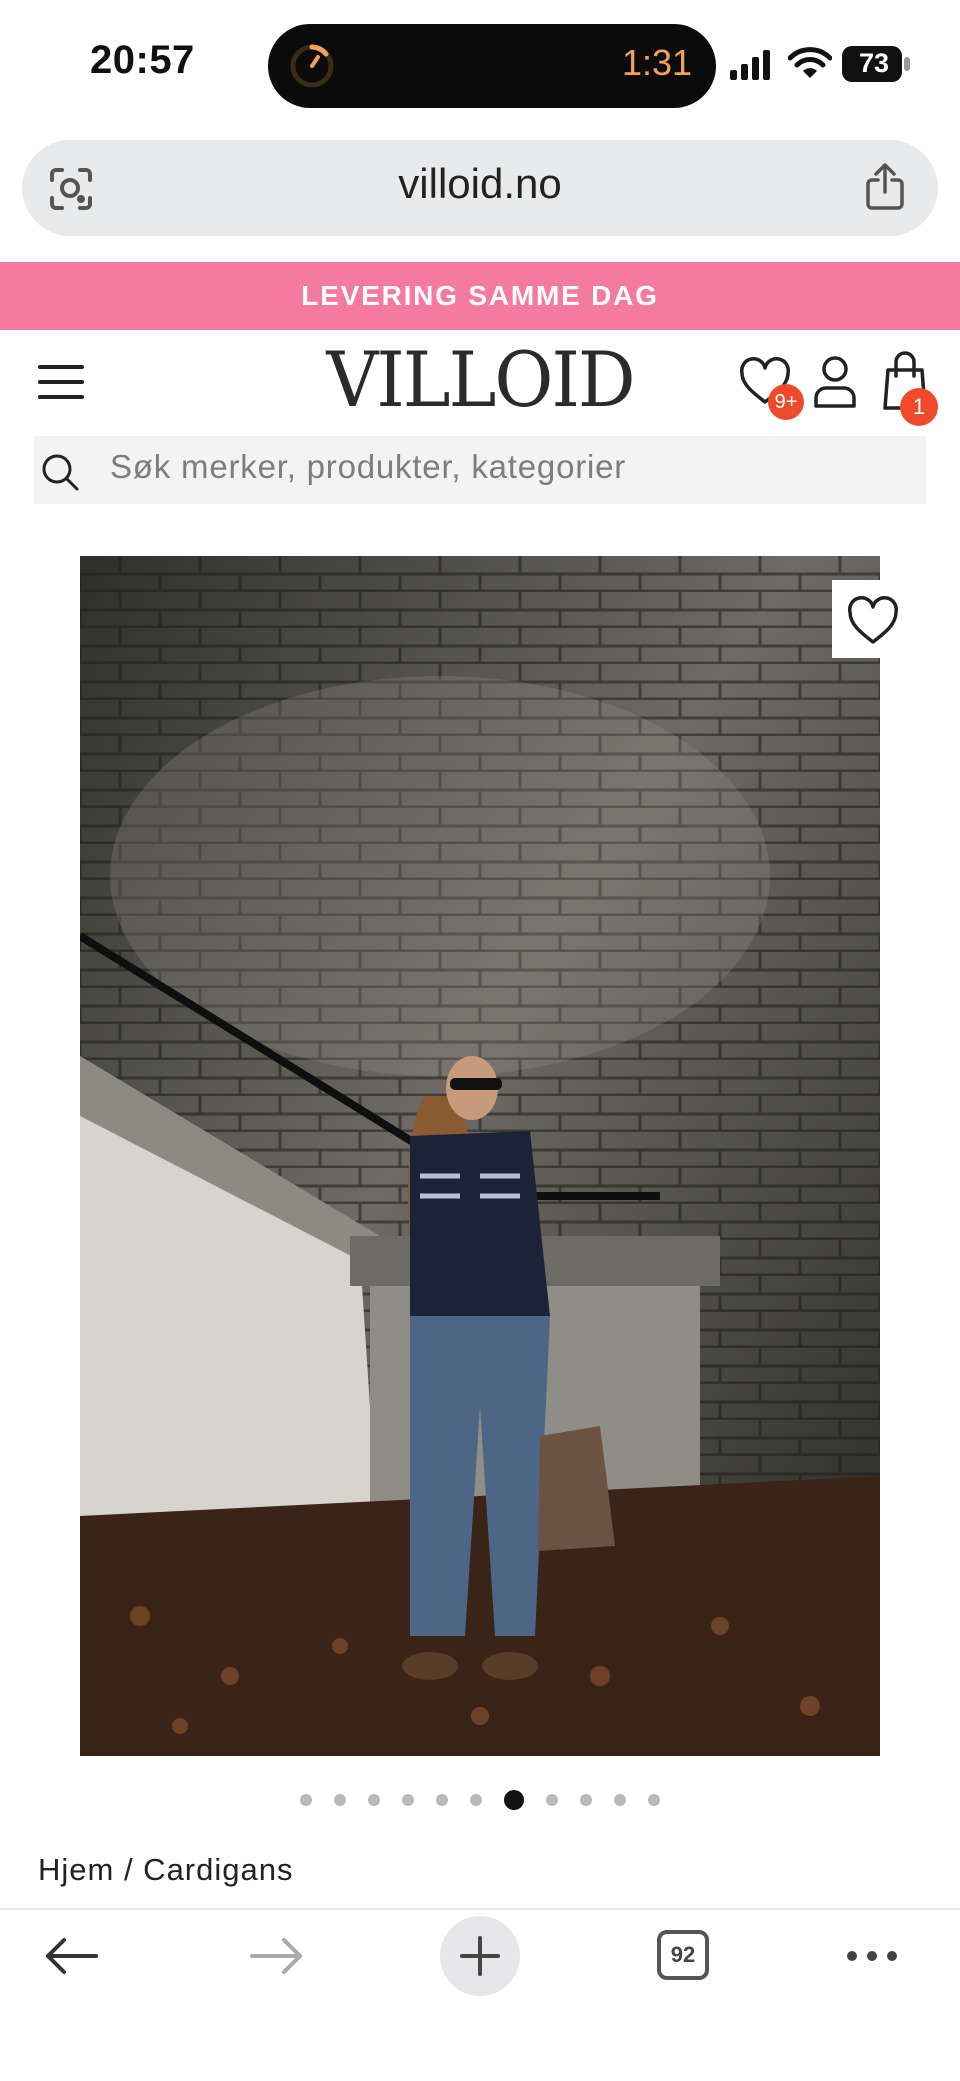 This screenshot has width=960, height=2081. I want to click on plus-icon, so click(480, 1956).